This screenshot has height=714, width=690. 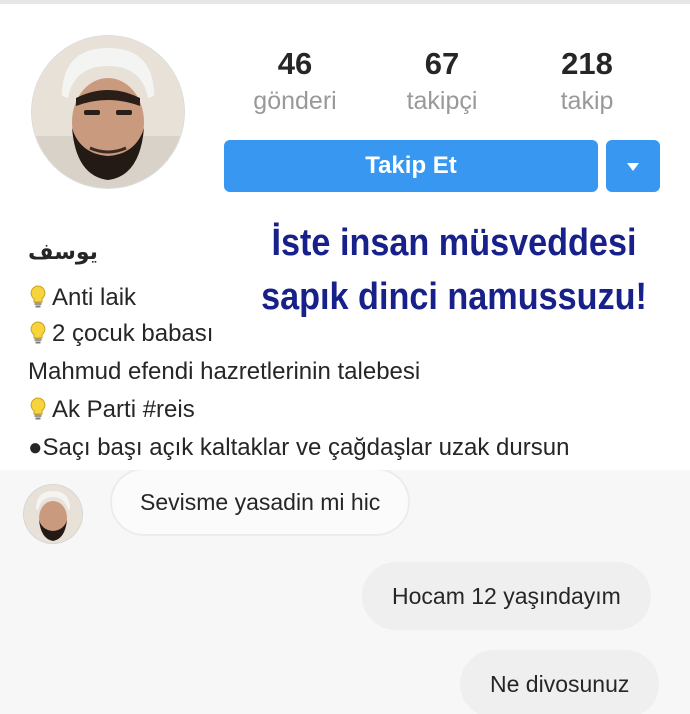 I want to click on posts-label: gönderi, so click(x=295, y=101).